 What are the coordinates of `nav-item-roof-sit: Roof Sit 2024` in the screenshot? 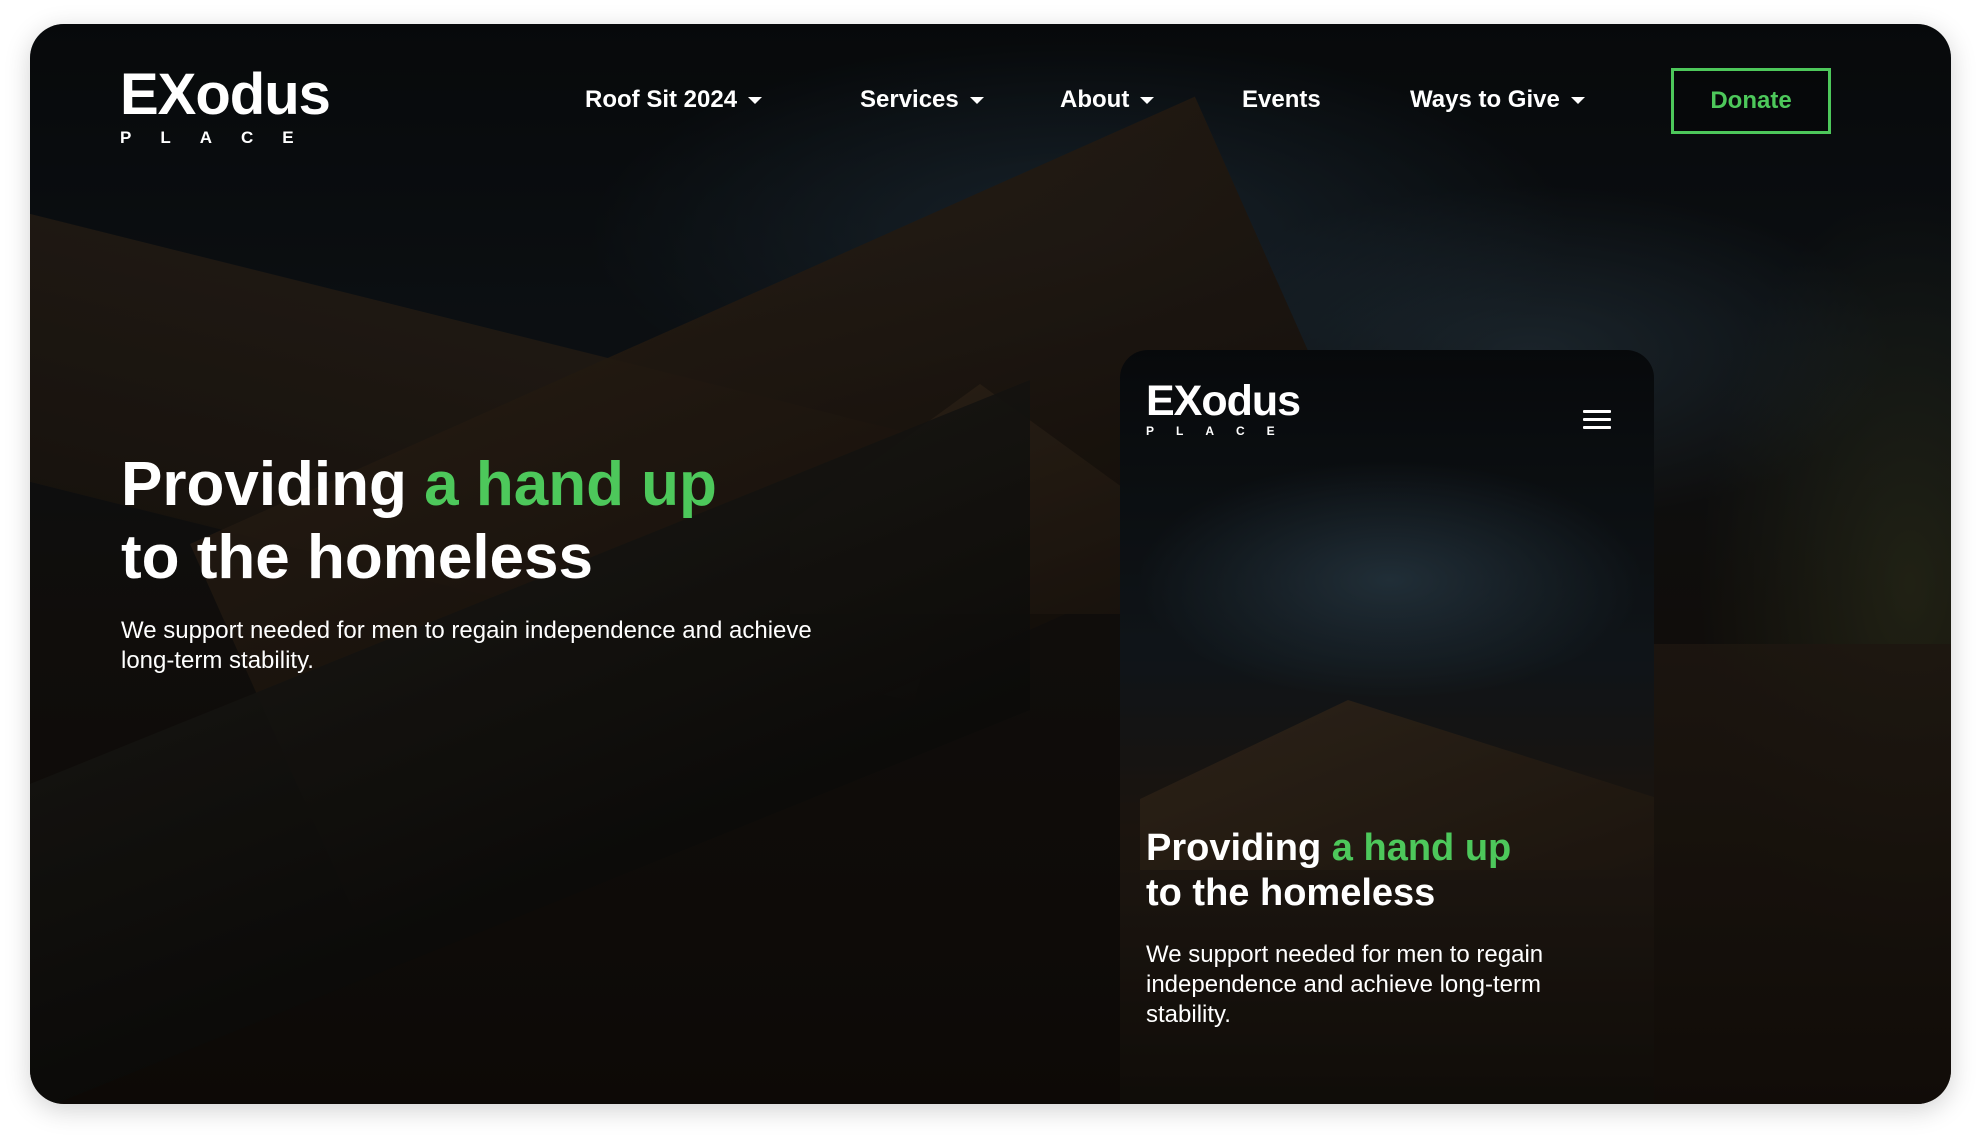 It's located at (674, 100).